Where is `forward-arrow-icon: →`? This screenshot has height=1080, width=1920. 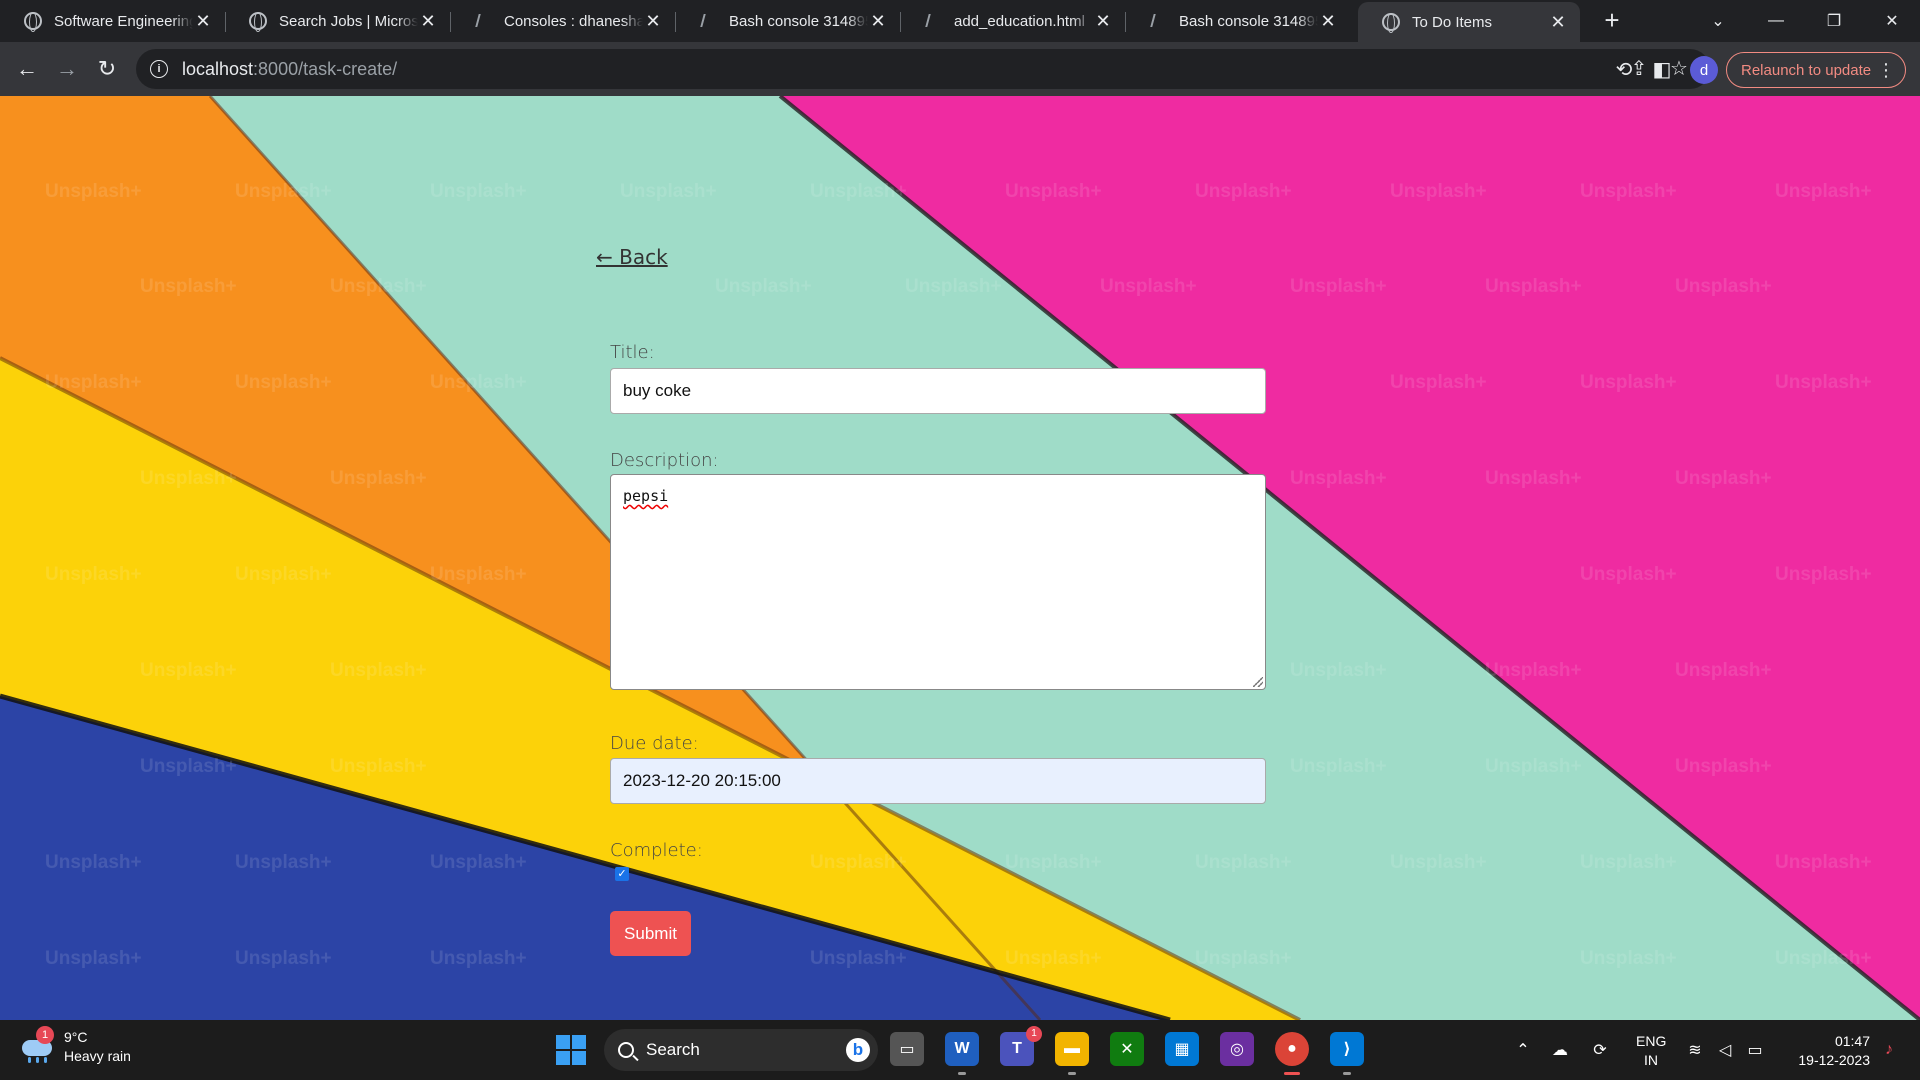
forward-arrow-icon: → is located at coordinates (67, 69).